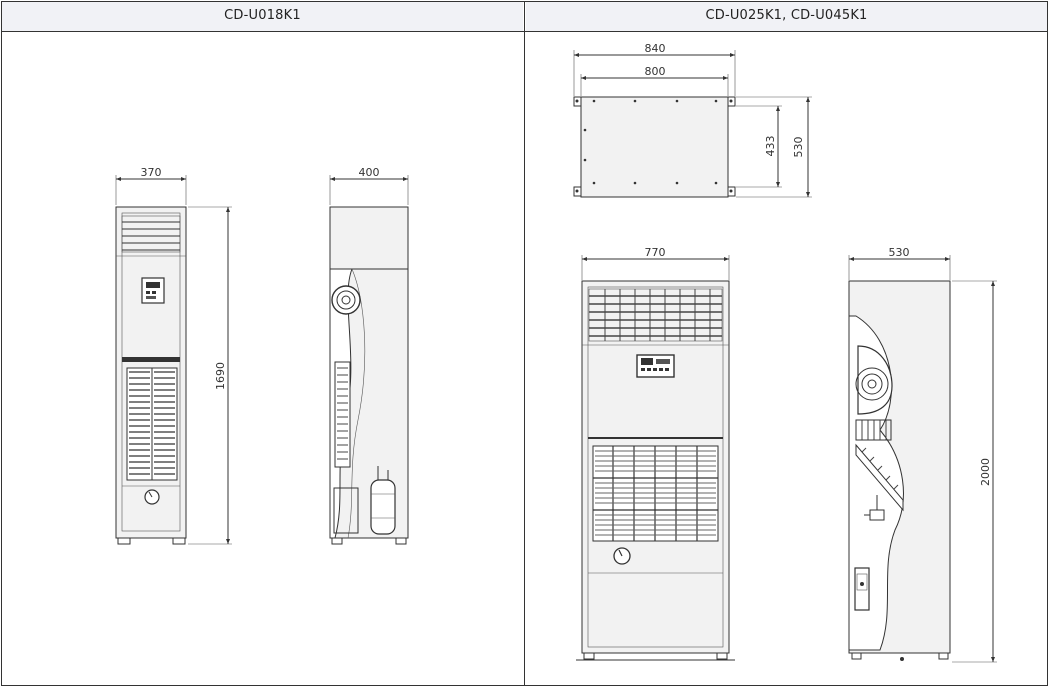 This screenshot has width=1049, height=688. I want to click on large-side-compressor, so click(862, 589).